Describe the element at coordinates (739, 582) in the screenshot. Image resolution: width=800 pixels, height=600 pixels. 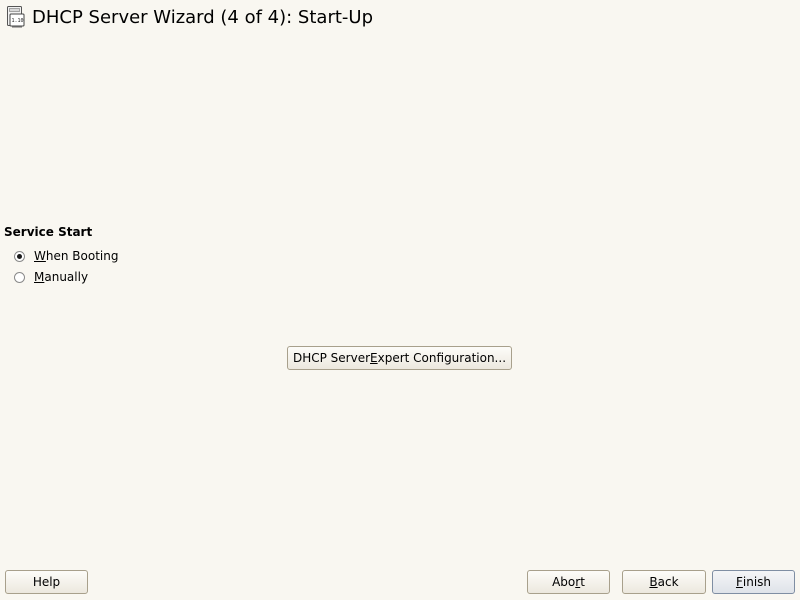
I see `mnemonic: F` at that location.